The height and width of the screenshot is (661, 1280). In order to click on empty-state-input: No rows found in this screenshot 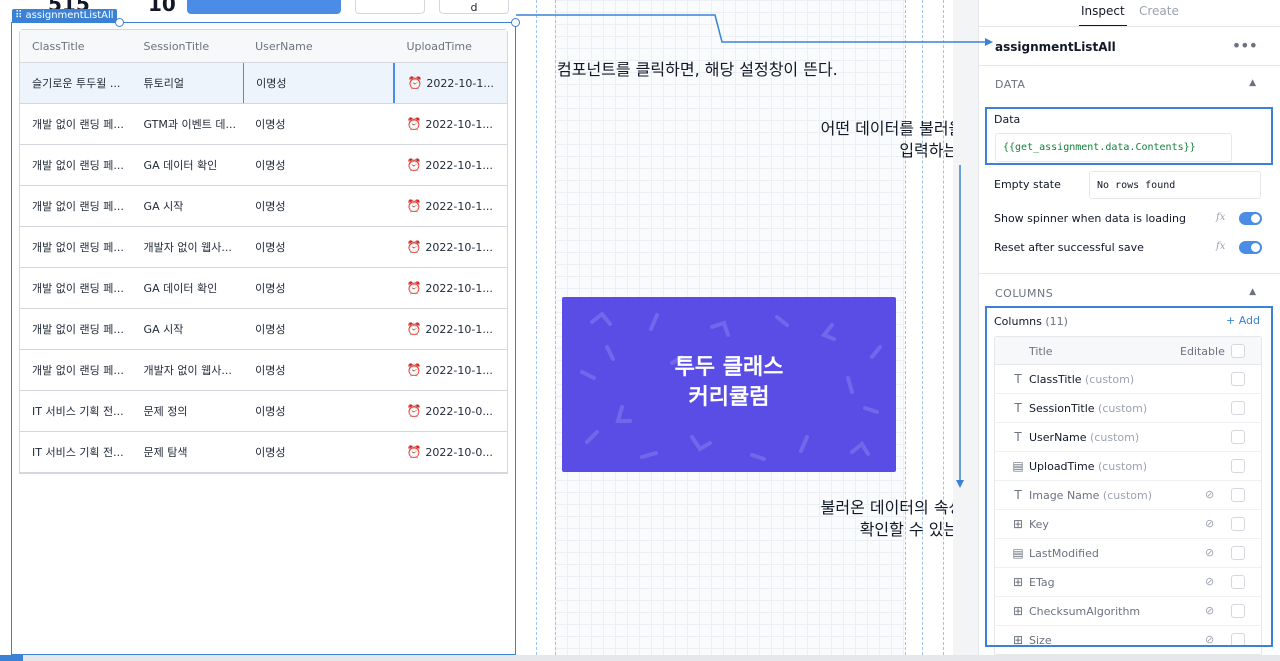, I will do `click(1175, 185)`.